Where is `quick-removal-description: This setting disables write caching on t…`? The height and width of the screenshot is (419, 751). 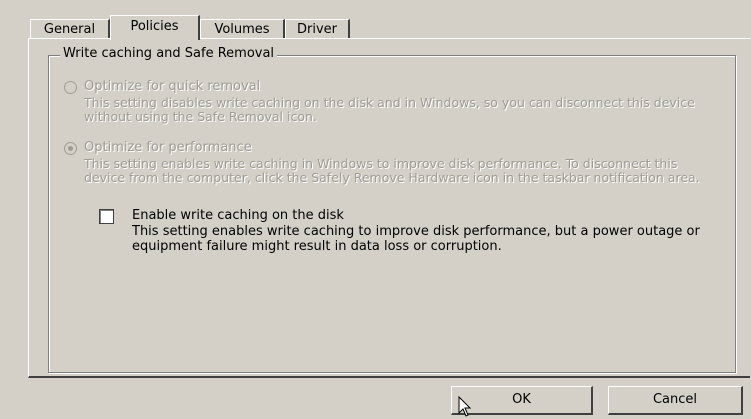 quick-removal-description: This setting disables write caching on t… is located at coordinates (389, 109).